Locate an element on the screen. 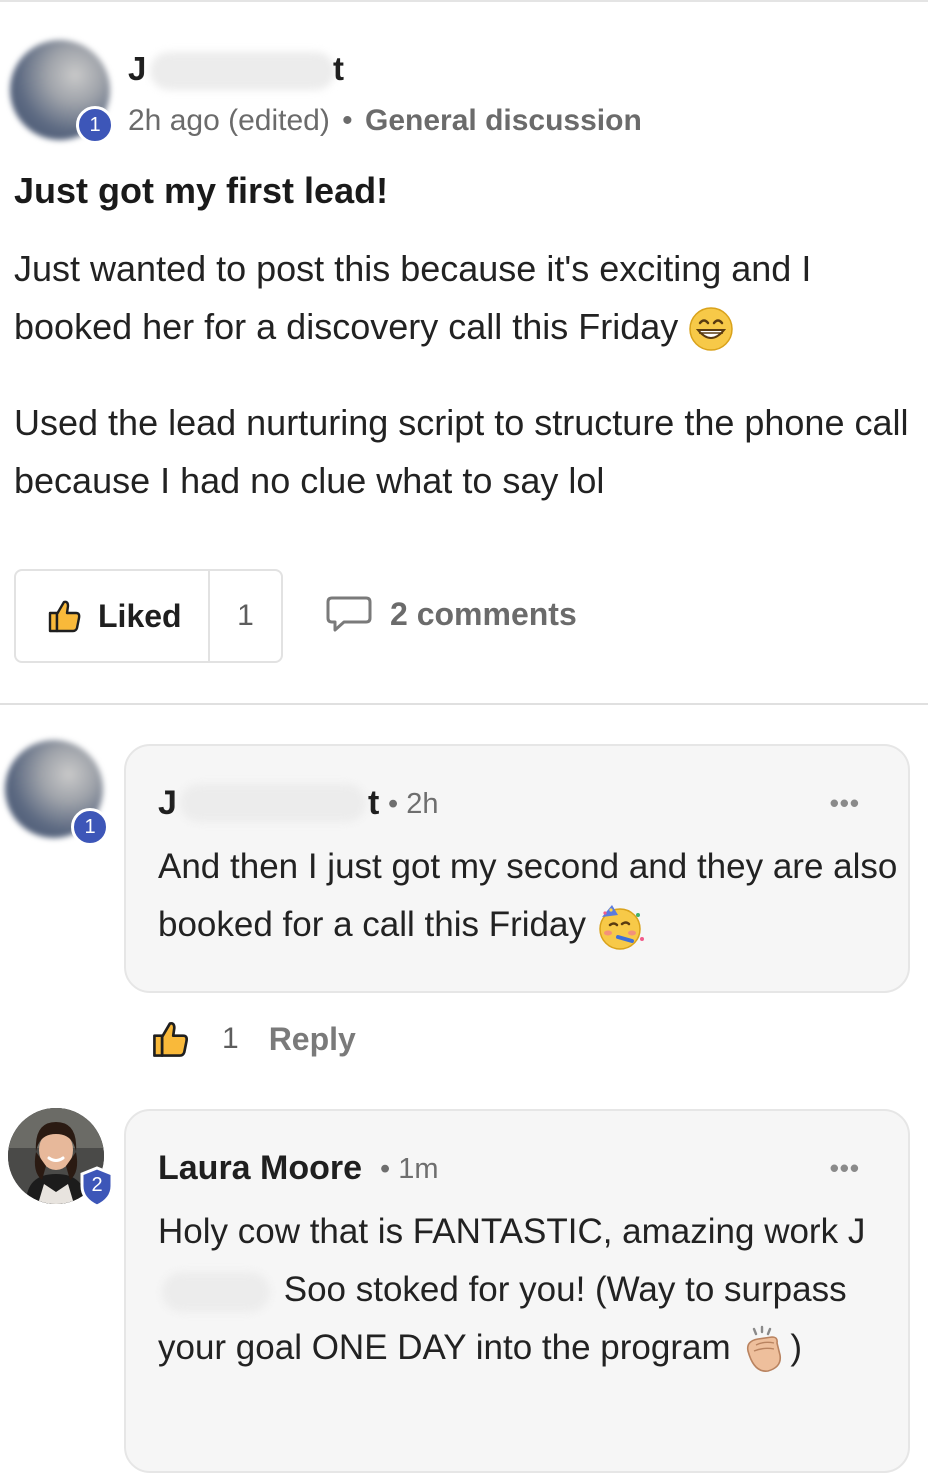 Image resolution: width=928 pixels, height=1477 pixels. comment-bubble-icon is located at coordinates (349, 614).